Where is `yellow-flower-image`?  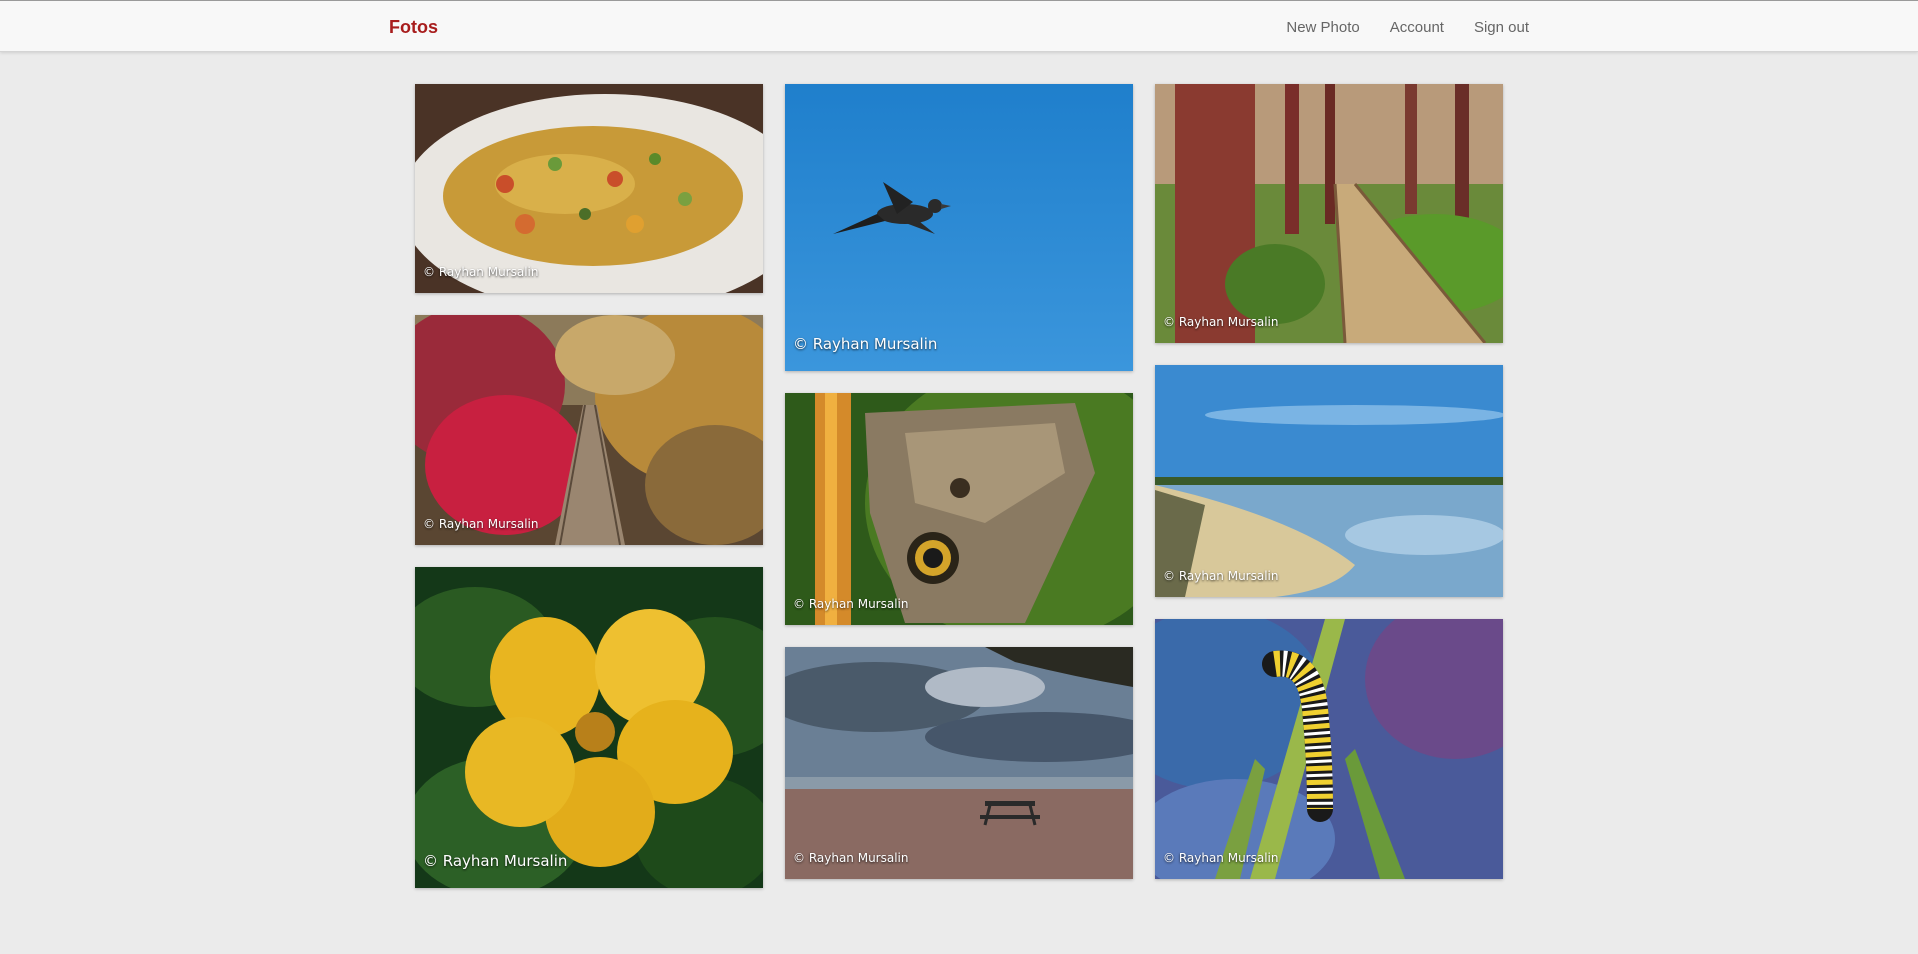
yellow-flower-image is located at coordinates (589, 727).